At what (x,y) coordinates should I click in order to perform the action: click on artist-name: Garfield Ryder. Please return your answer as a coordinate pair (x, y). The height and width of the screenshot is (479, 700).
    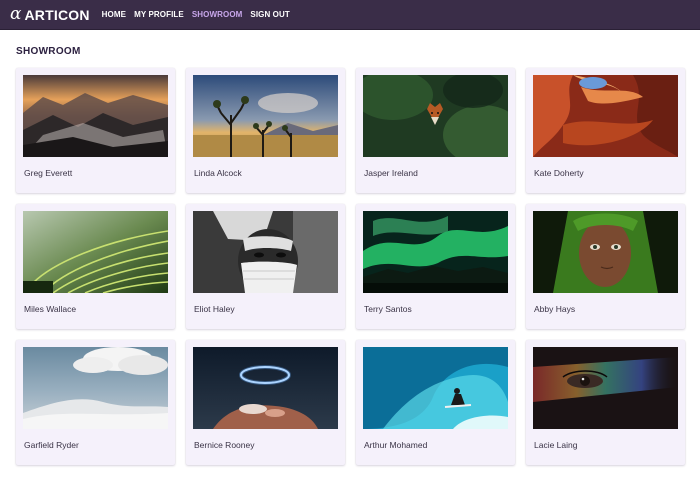
    Looking at the image, I should click on (51, 445).